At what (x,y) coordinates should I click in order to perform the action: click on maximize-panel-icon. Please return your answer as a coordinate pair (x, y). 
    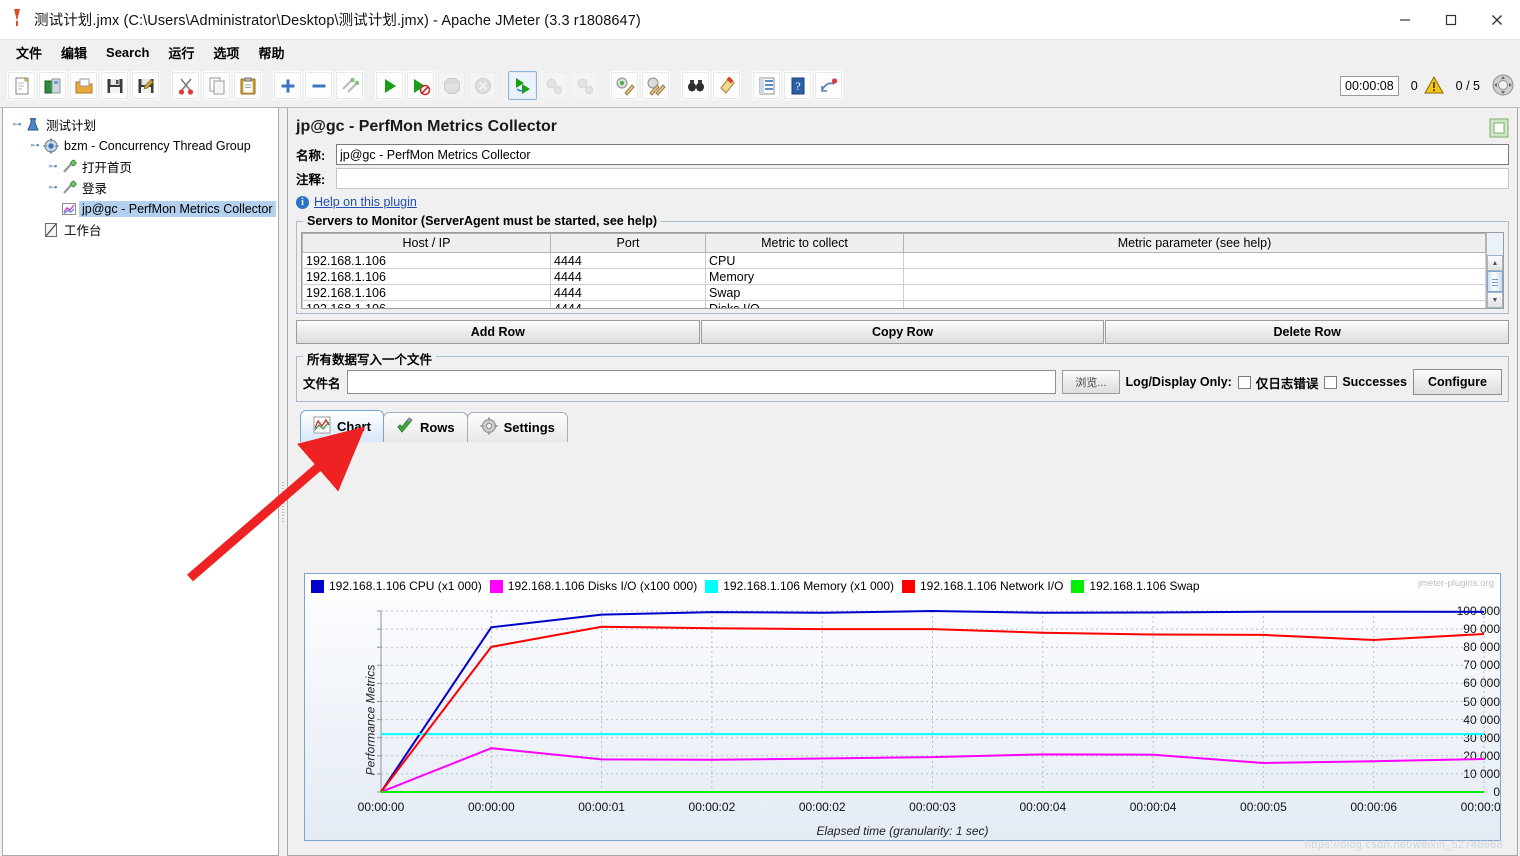
    Looking at the image, I should click on (1499, 128).